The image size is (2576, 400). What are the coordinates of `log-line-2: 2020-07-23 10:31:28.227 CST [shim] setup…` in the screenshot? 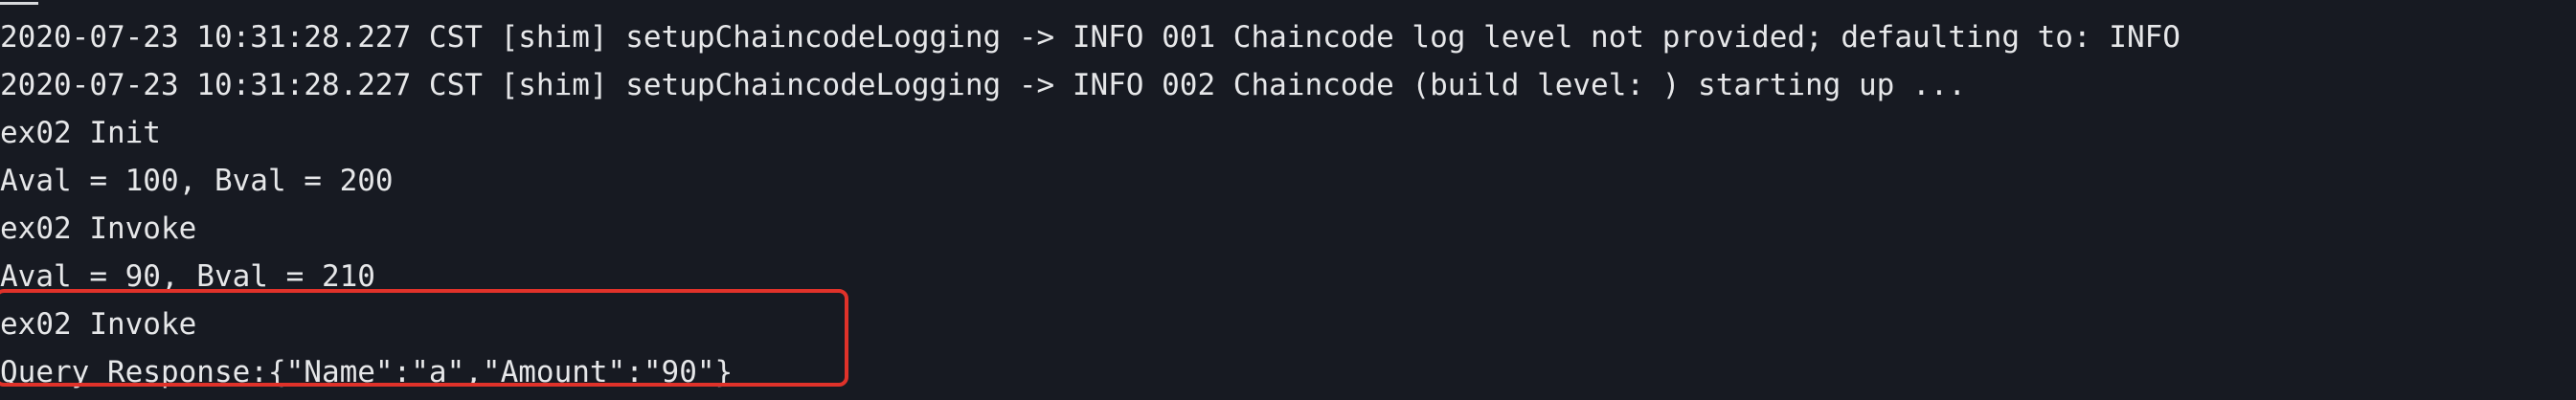 It's located at (983, 85).